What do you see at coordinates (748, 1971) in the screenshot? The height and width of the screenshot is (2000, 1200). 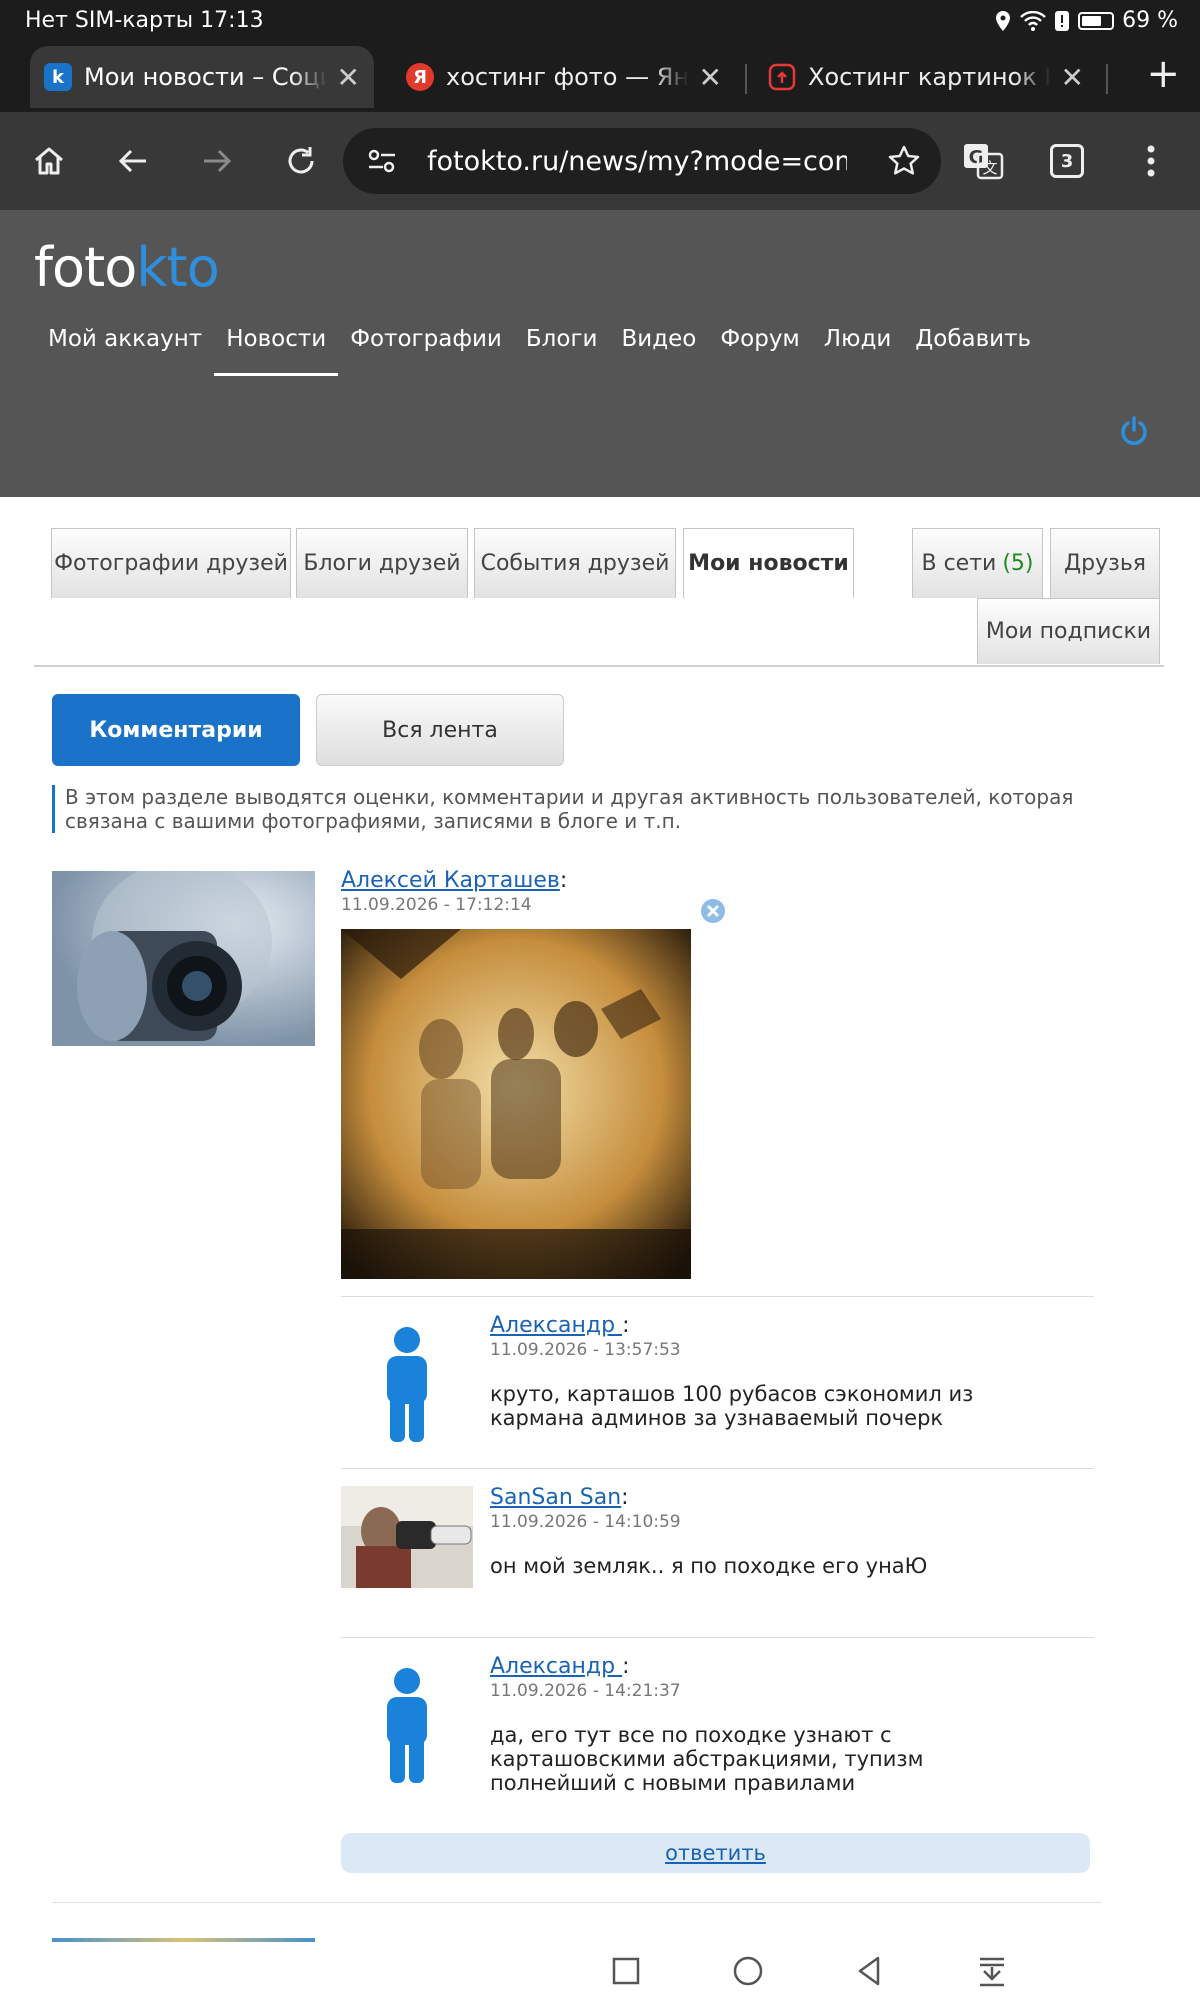 I see `home-nav-icon` at bounding box center [748, 1971].